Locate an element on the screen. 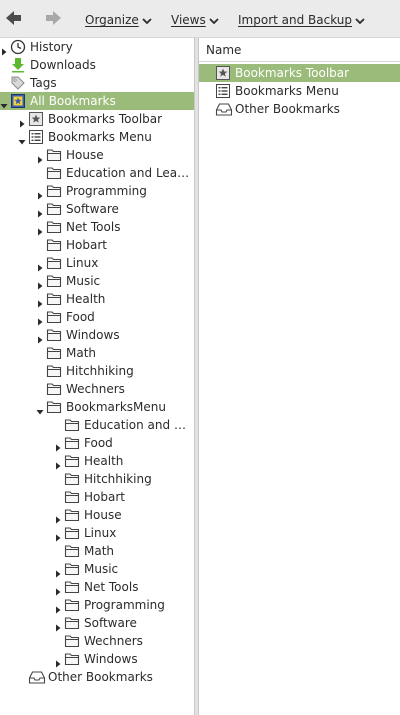  list-item: Bookmarks Menu is located at coordinates (299, 91).